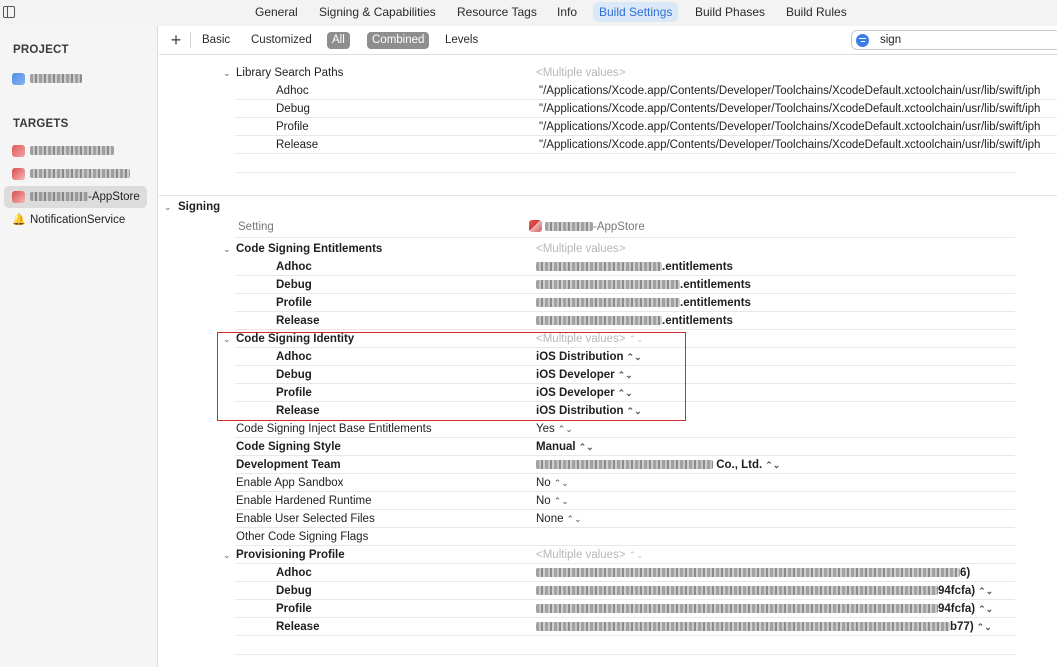  Describe the element at coordinates (658, 465) in the screenshot. I see `setting-value: Co., Ltd. ⌃⌄` at that location.